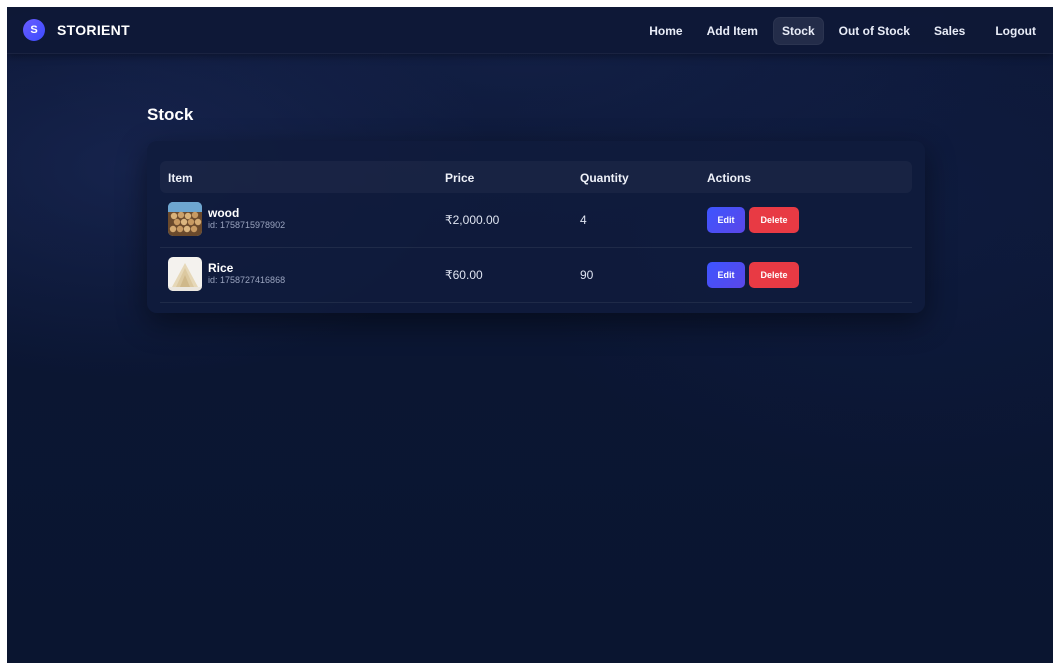  I want to click on item-quantity: 4, so click(583, 220).